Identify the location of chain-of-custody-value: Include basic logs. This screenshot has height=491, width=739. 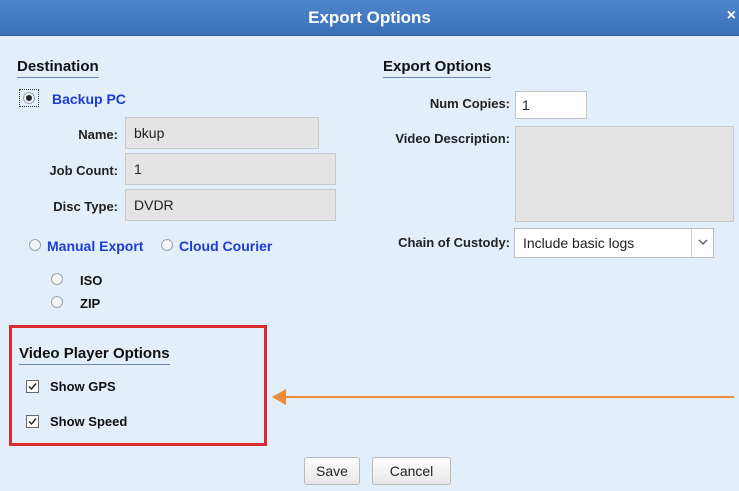
(579, 243).